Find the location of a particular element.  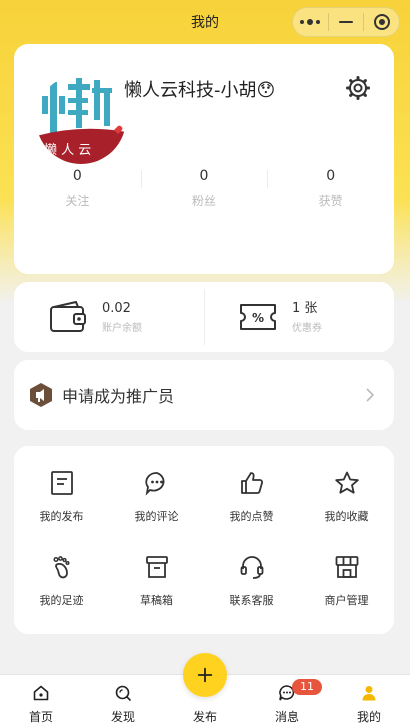

menu-drafts: 草稿箱 is located at coordinates (156, 596).